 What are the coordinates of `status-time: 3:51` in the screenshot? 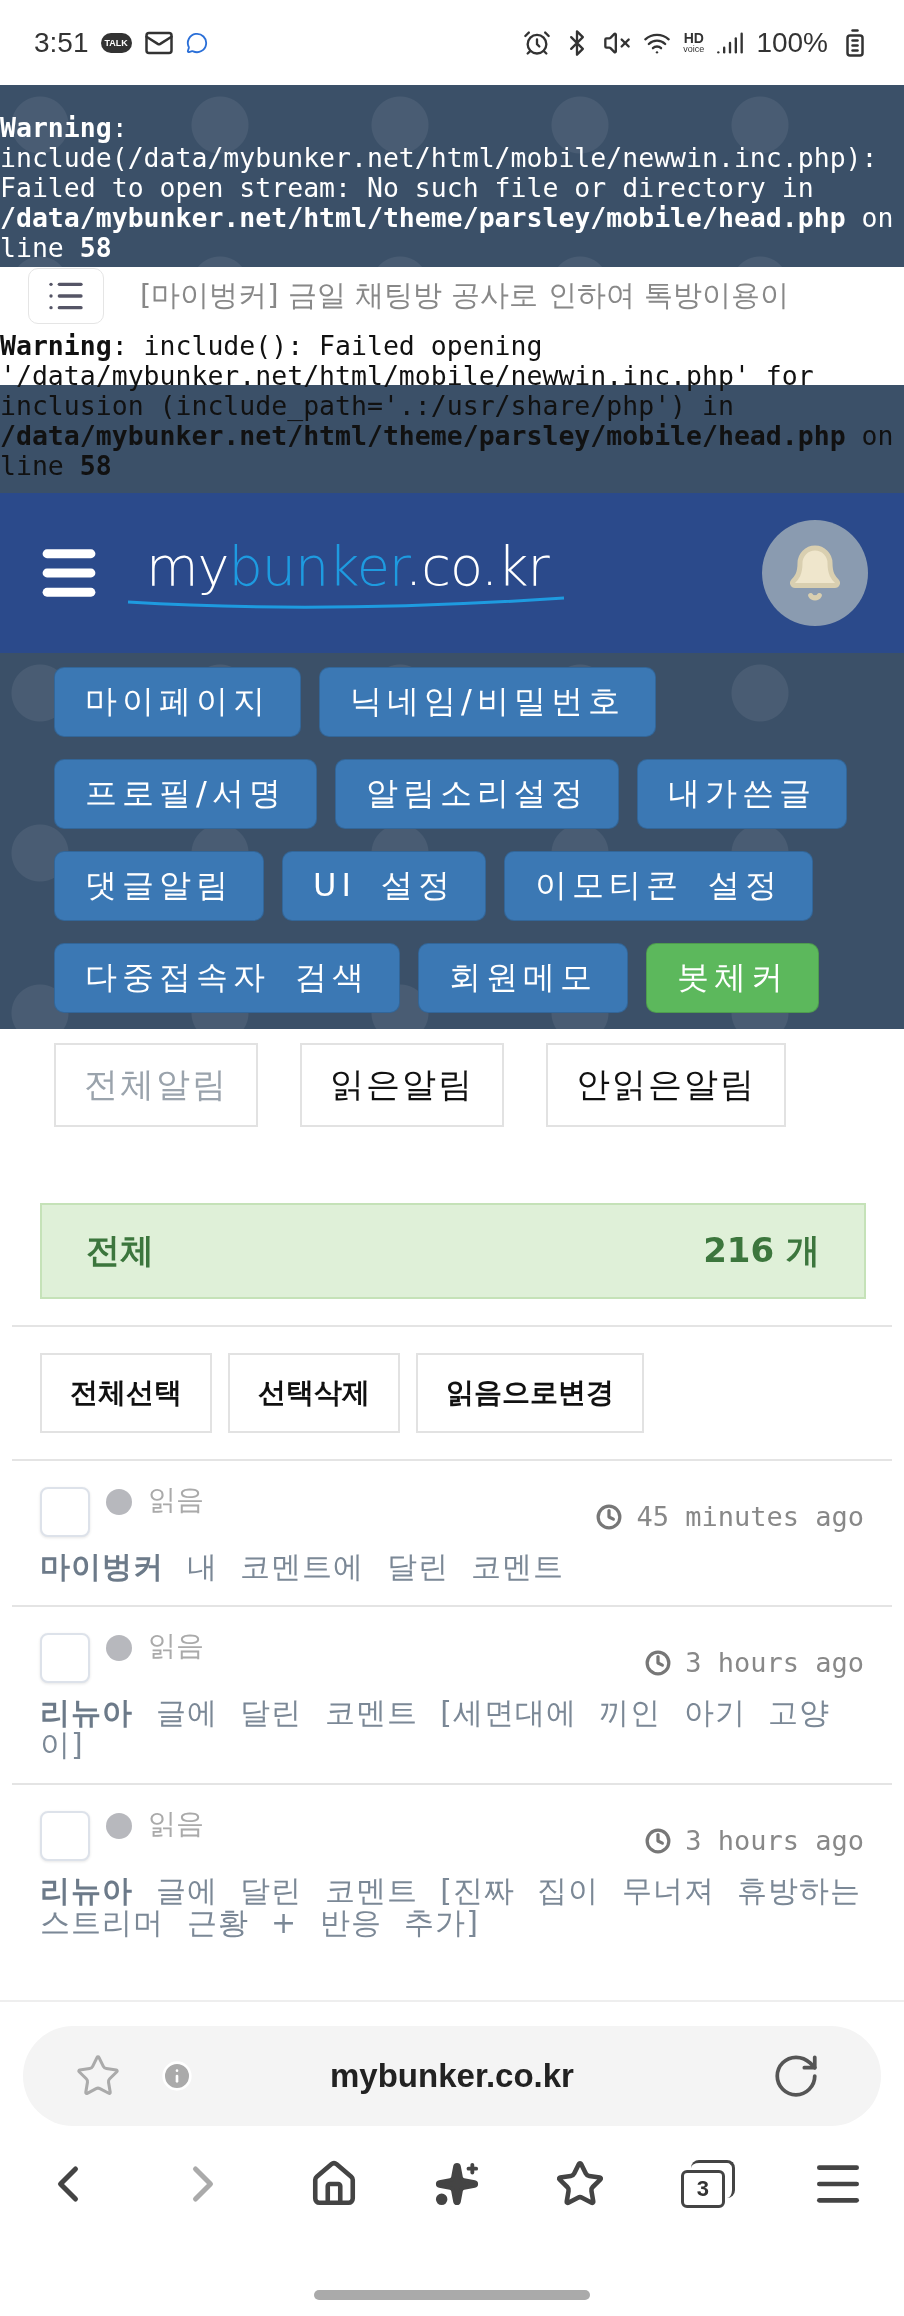 It's located at (61, 42).